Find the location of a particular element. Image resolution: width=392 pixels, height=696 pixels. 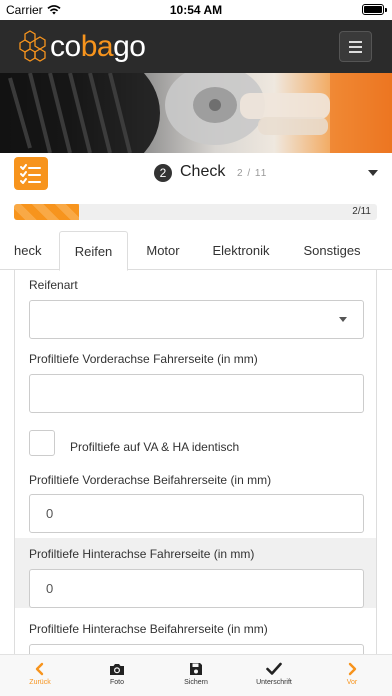

photo-label: Foto is located at coordinates (116, 682).